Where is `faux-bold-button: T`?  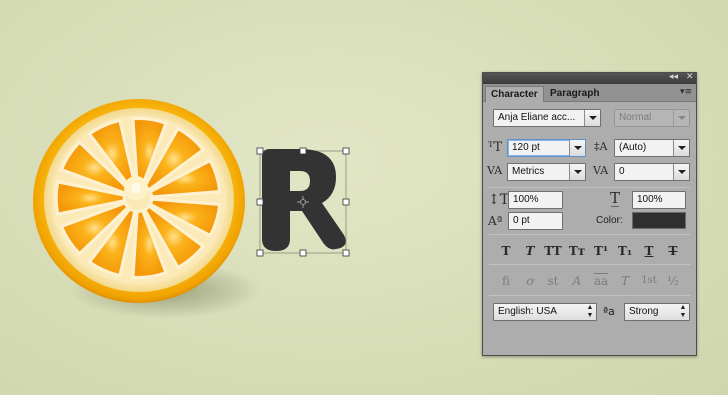 faux-bold-button: T is located at coordinates (506, 251).